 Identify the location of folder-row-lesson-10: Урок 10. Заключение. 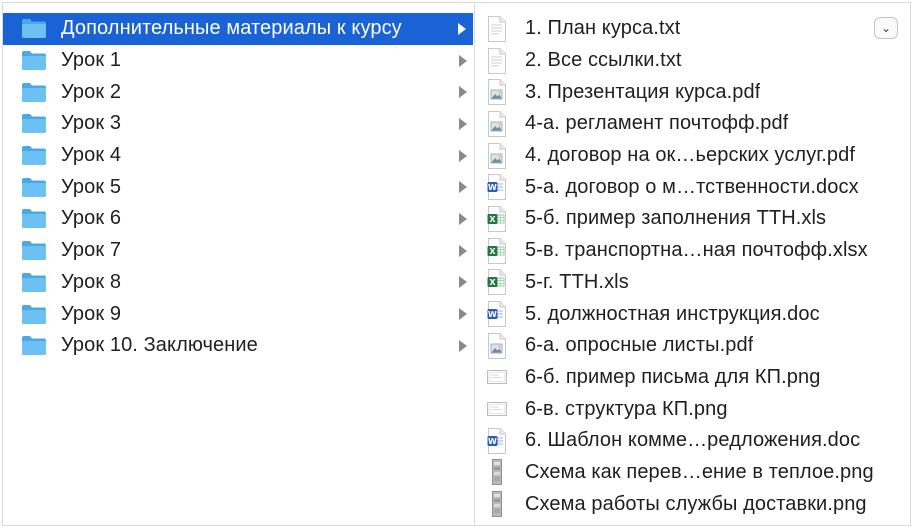
(238, 346).